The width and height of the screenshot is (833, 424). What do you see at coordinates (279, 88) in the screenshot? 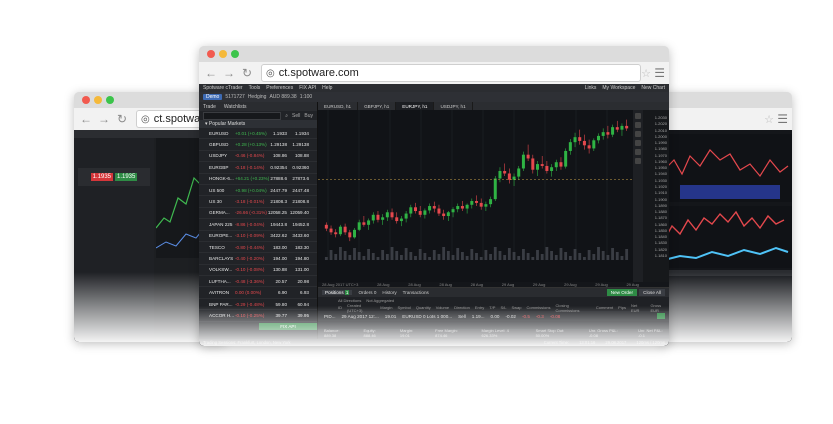
I see `menu-preferences: Preferences` at bounding box center [279, 88].